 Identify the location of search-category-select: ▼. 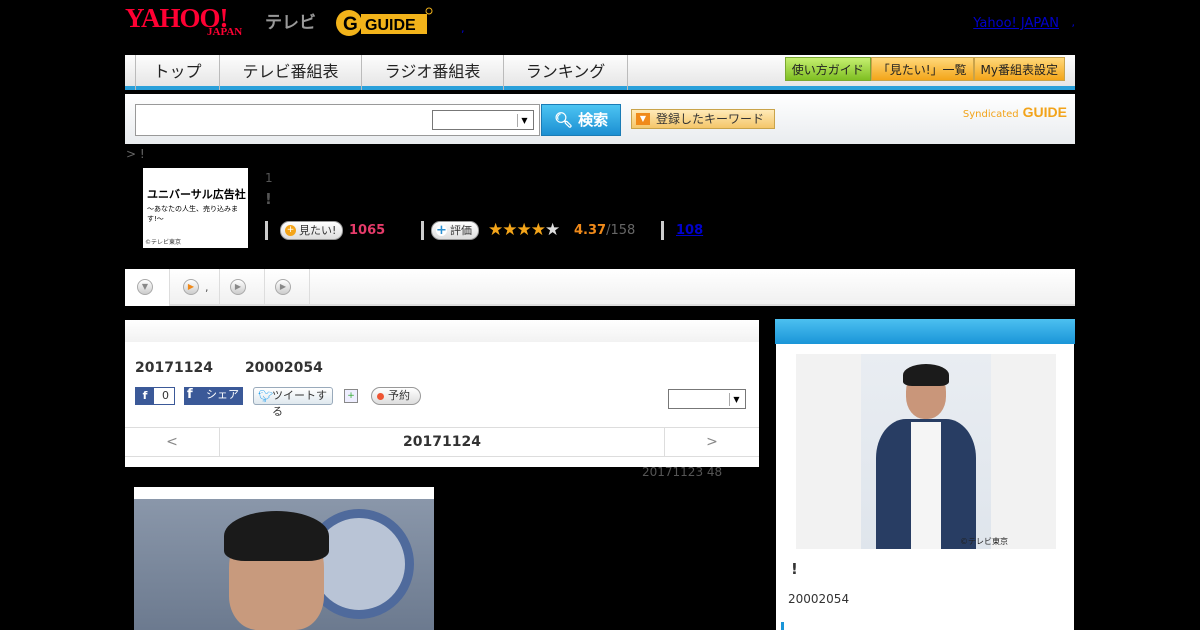
(483, 120).